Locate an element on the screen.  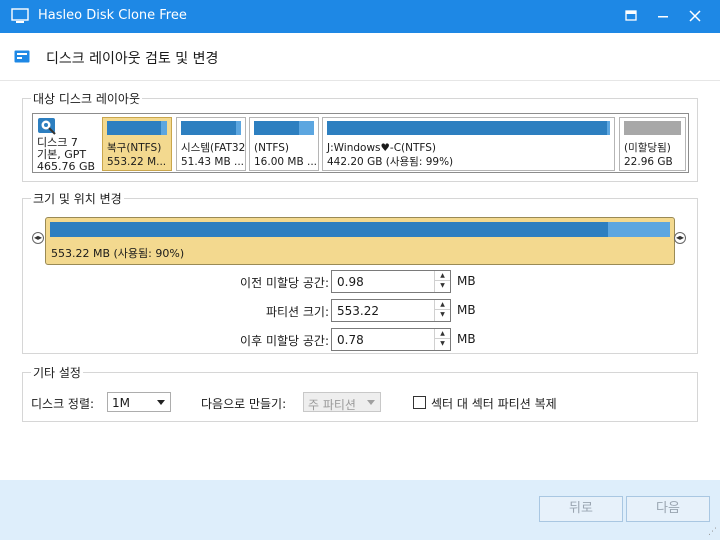
create-as-label: 다음으로 만들기: is located at coordinates (244, 404).